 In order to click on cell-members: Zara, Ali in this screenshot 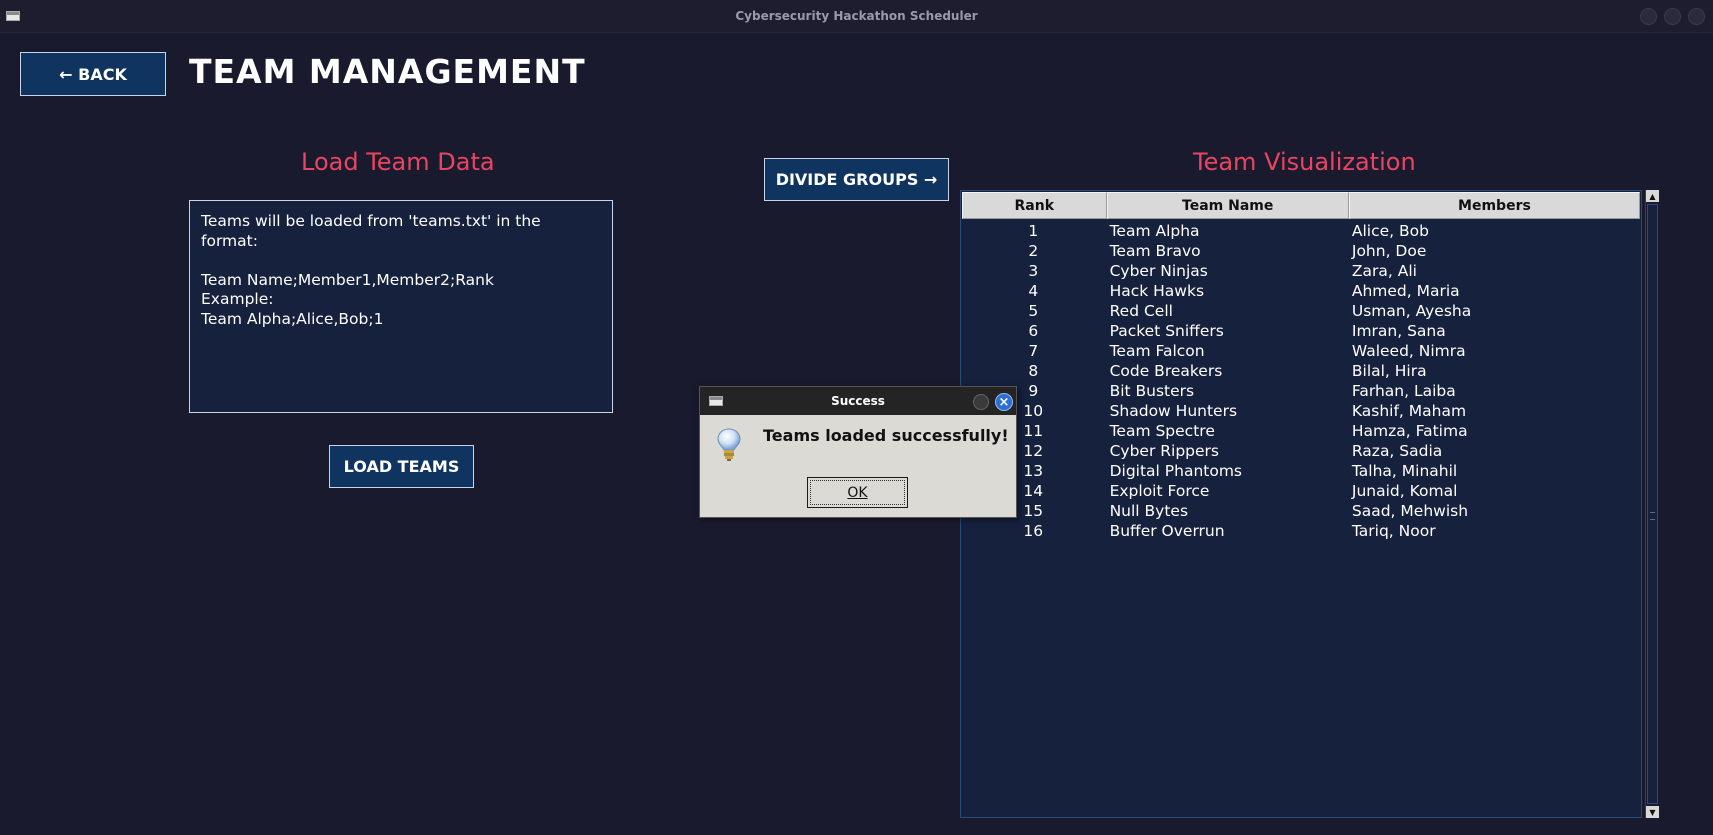, I will do `click(1384, 271)`.